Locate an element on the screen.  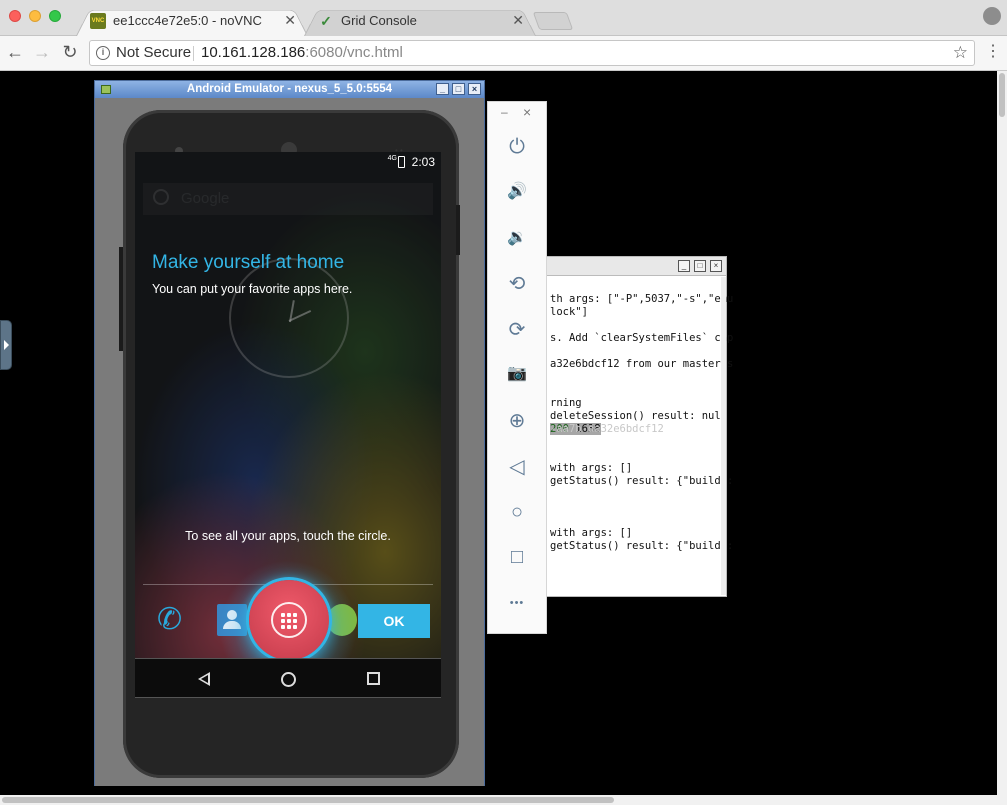
status-time: 2:03 is located at coordinates (423, 162).